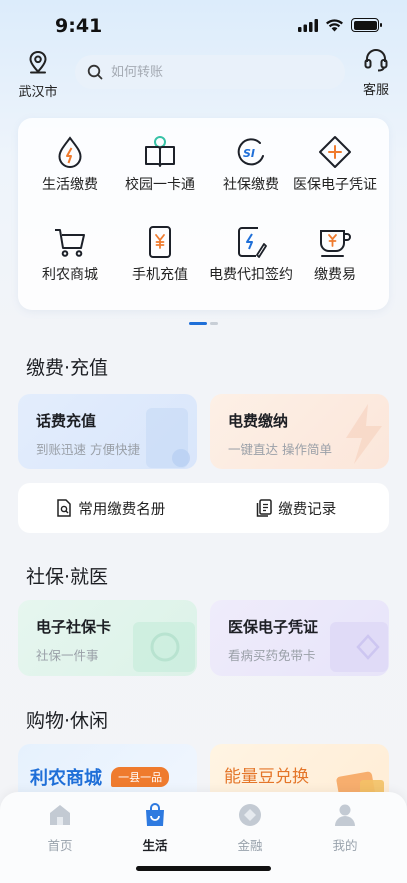 The height and width of the screenshot is (883, 407). What do you see at coordinates (299, 431) in the screenshot?
I see `tile-electricity-payment: 电费缴纳 一键直达 操作简单` at bounding box center [299, 431].